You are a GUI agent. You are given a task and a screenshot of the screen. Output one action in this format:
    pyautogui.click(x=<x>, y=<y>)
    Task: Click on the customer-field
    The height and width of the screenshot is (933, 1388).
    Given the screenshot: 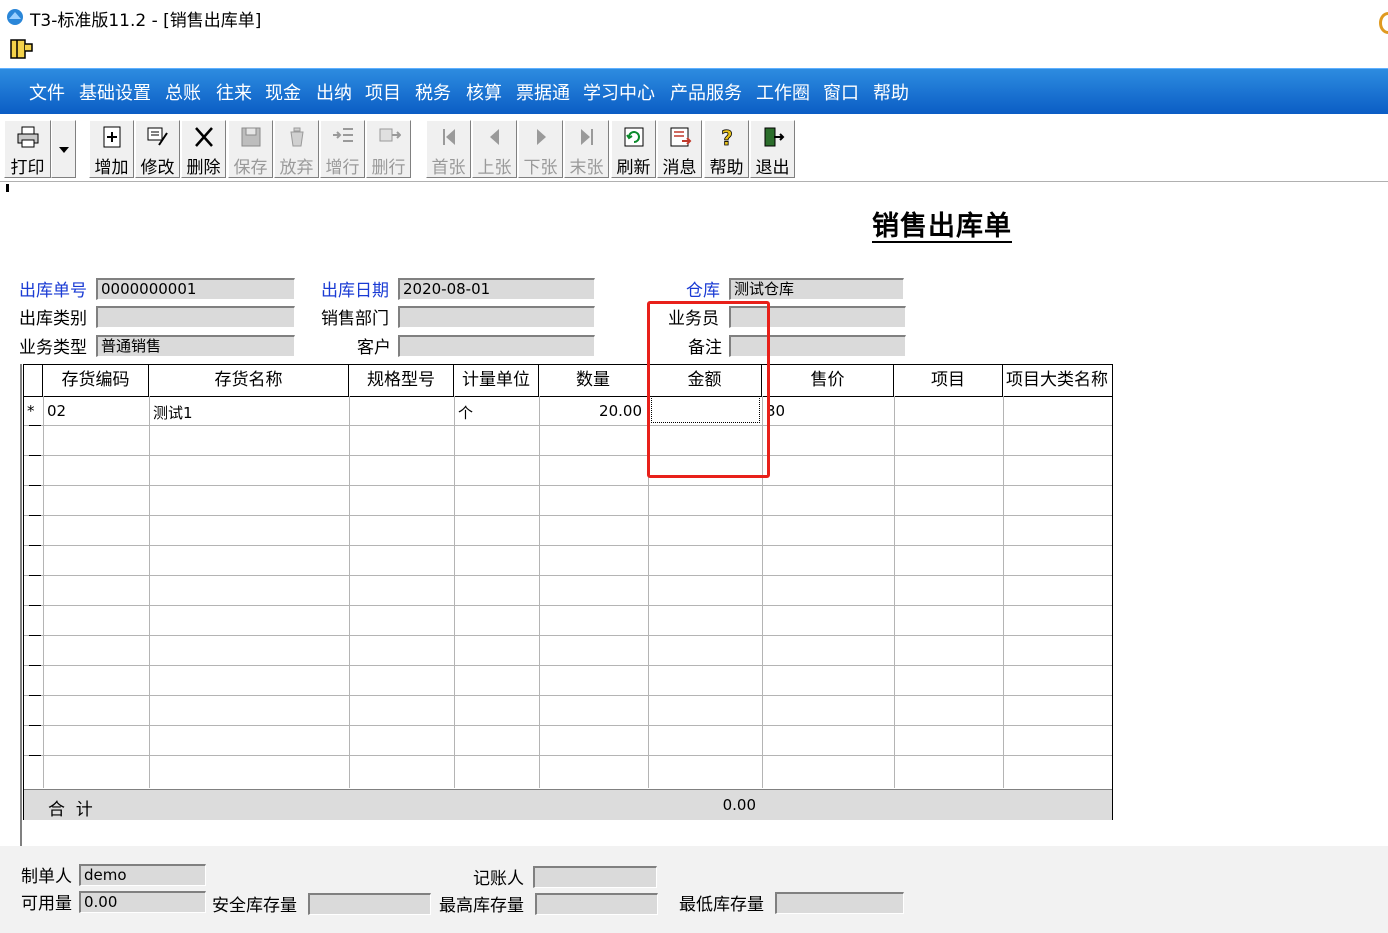 What is the action you would take?
    pyautogui.click(x=496, y=346)
    